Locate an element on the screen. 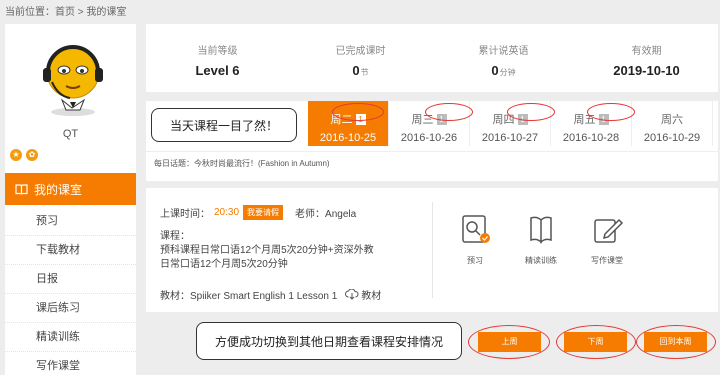  book-icon is located at coordinates (21, 189).